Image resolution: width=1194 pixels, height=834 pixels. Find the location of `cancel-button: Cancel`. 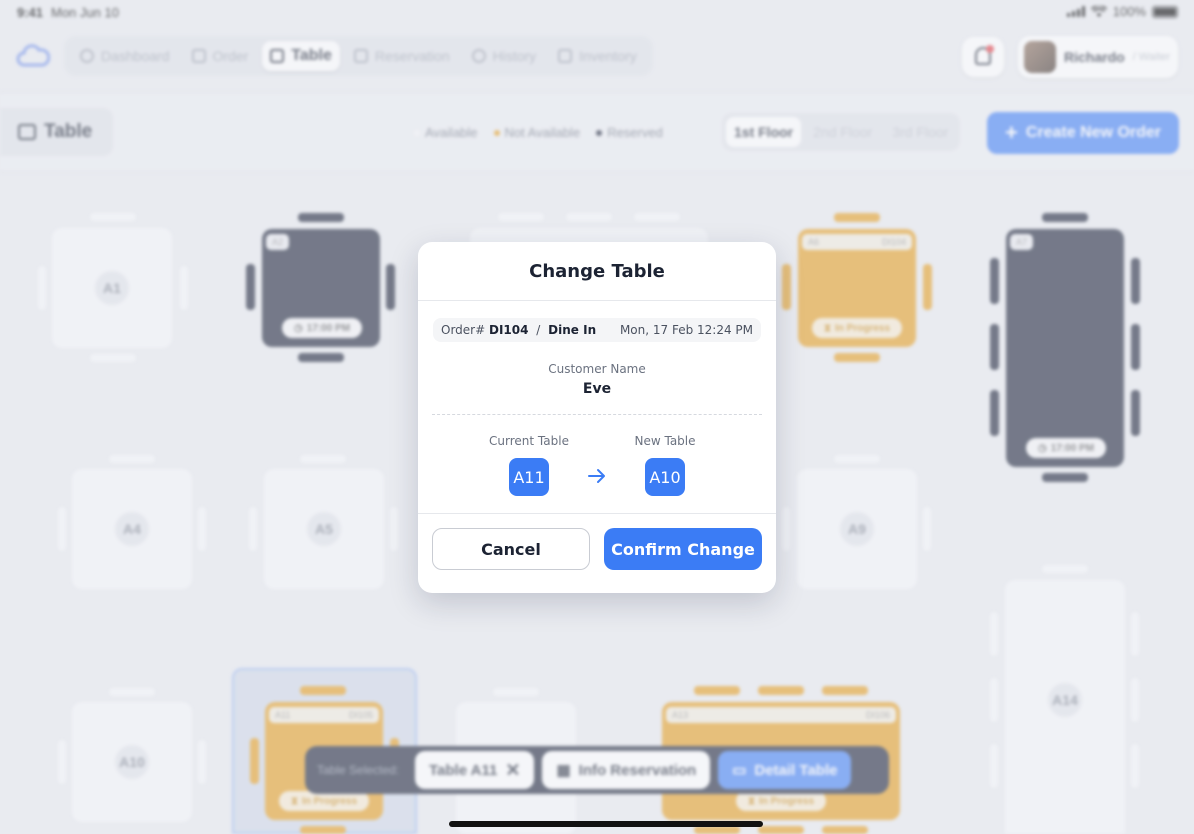

cancel-button: Cancel is located at coordinates (511, 549).